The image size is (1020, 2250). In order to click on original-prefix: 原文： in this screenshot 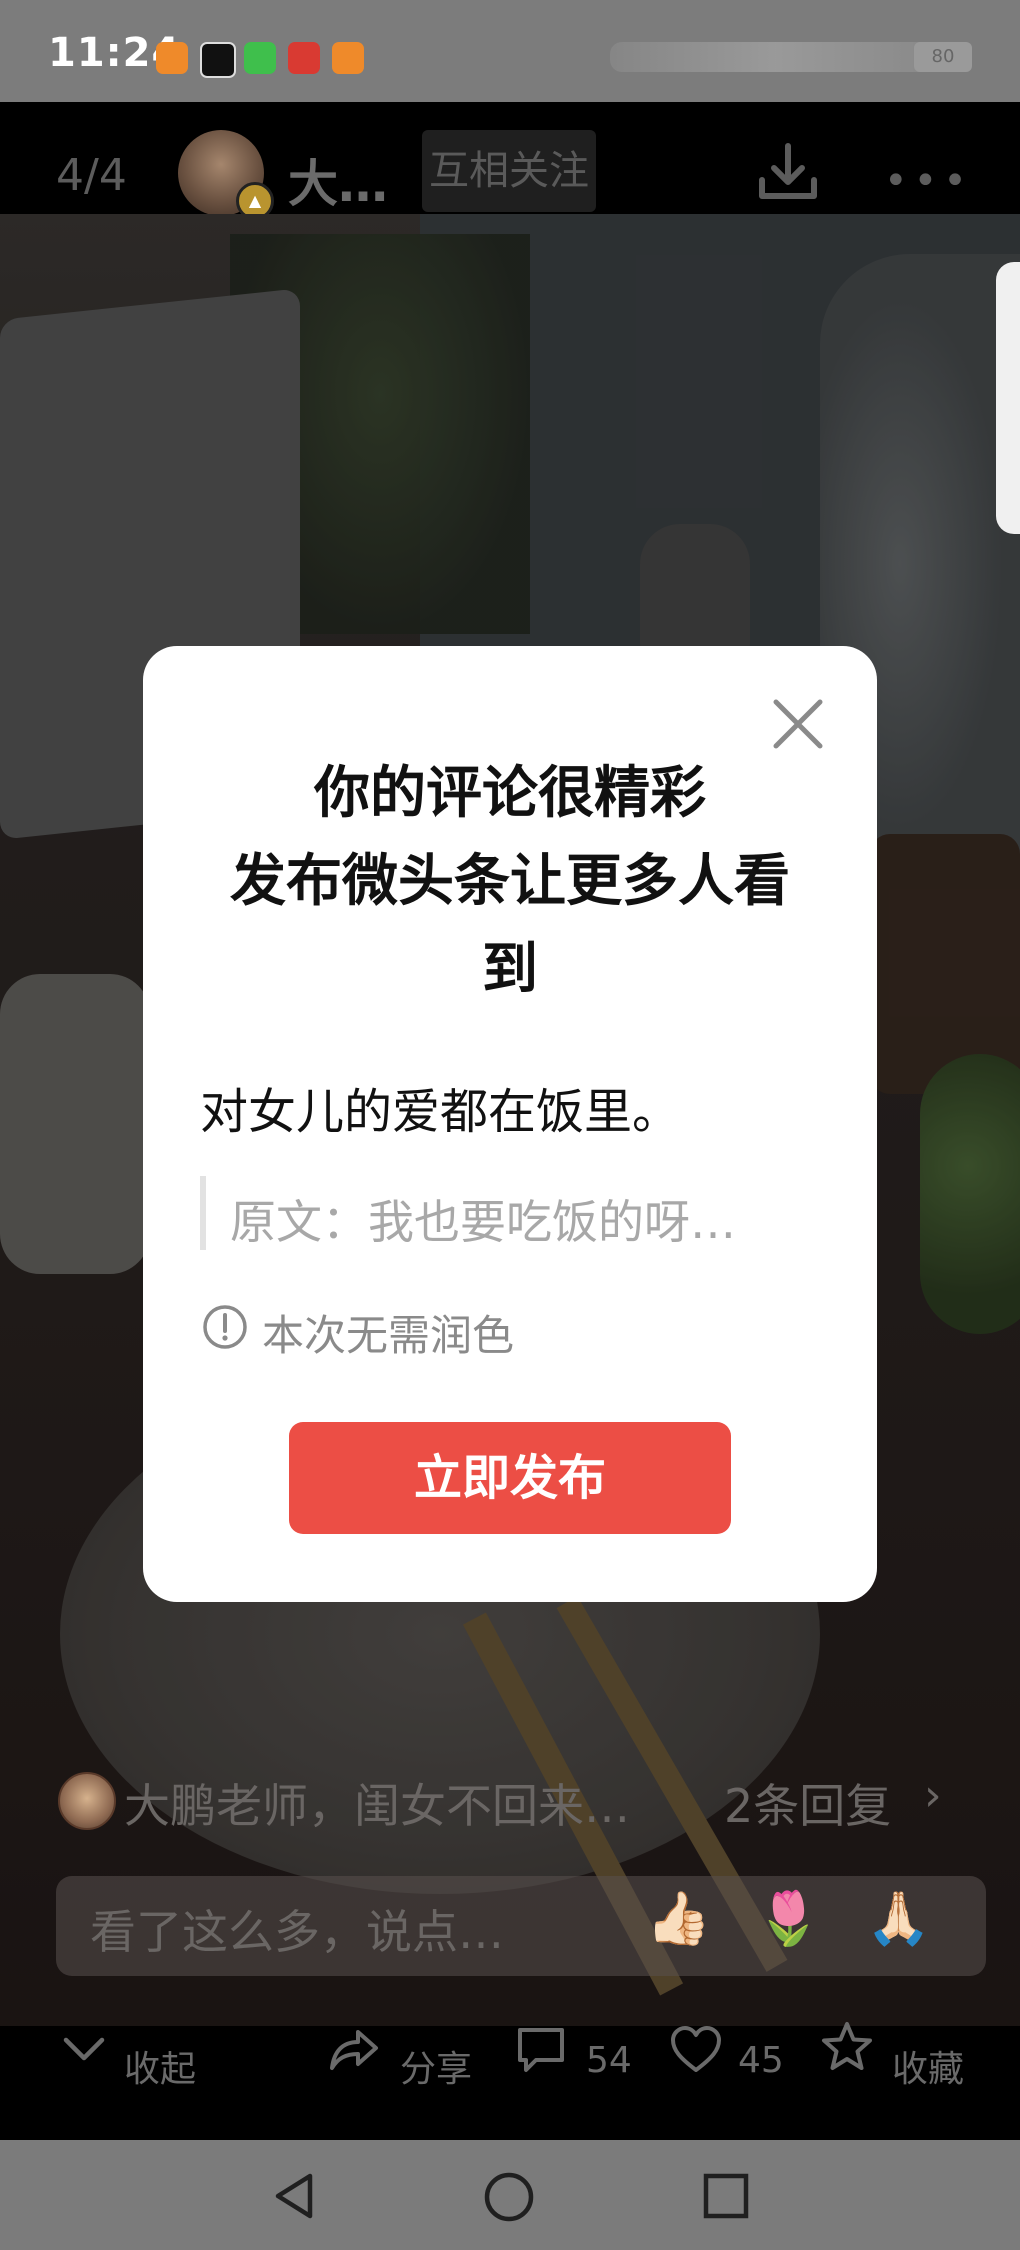, I will do `click(299, 1222)`.